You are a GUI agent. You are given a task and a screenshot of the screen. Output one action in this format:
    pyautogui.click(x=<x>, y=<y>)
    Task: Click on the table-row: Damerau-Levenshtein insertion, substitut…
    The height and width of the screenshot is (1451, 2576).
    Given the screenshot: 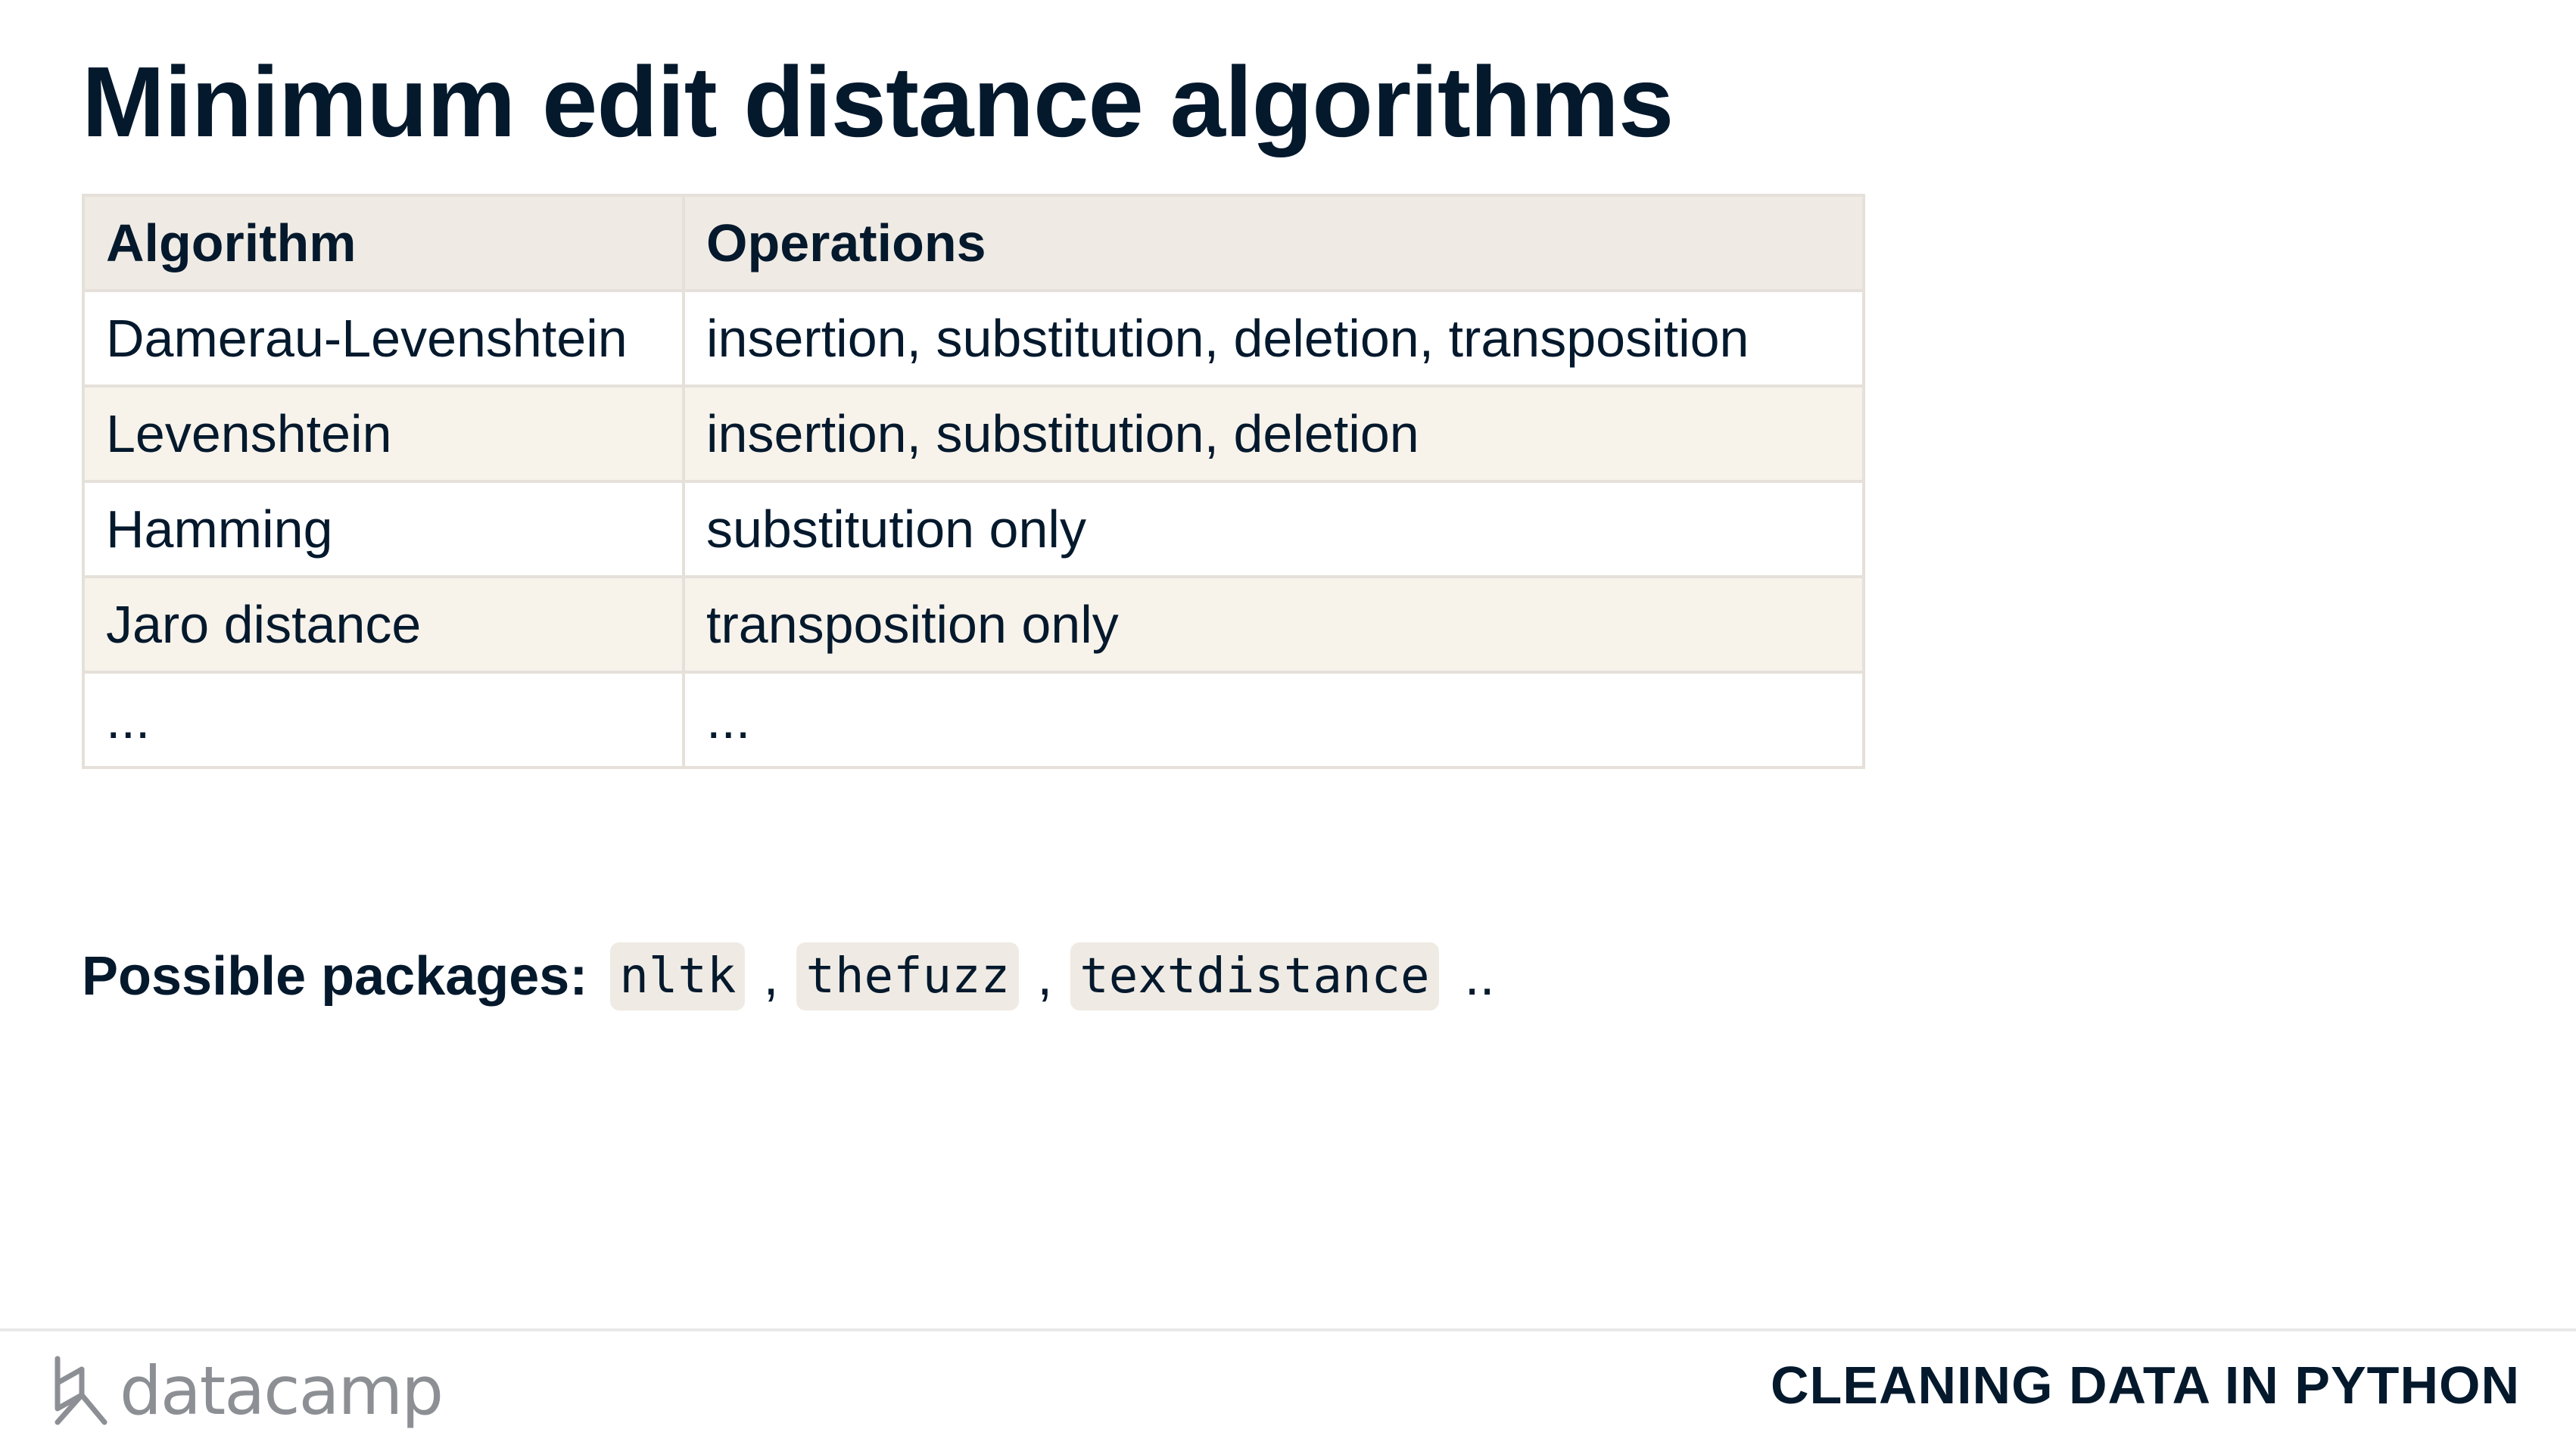 What is the action you would take?
    pyautogui.click(x=973, y=338)
    